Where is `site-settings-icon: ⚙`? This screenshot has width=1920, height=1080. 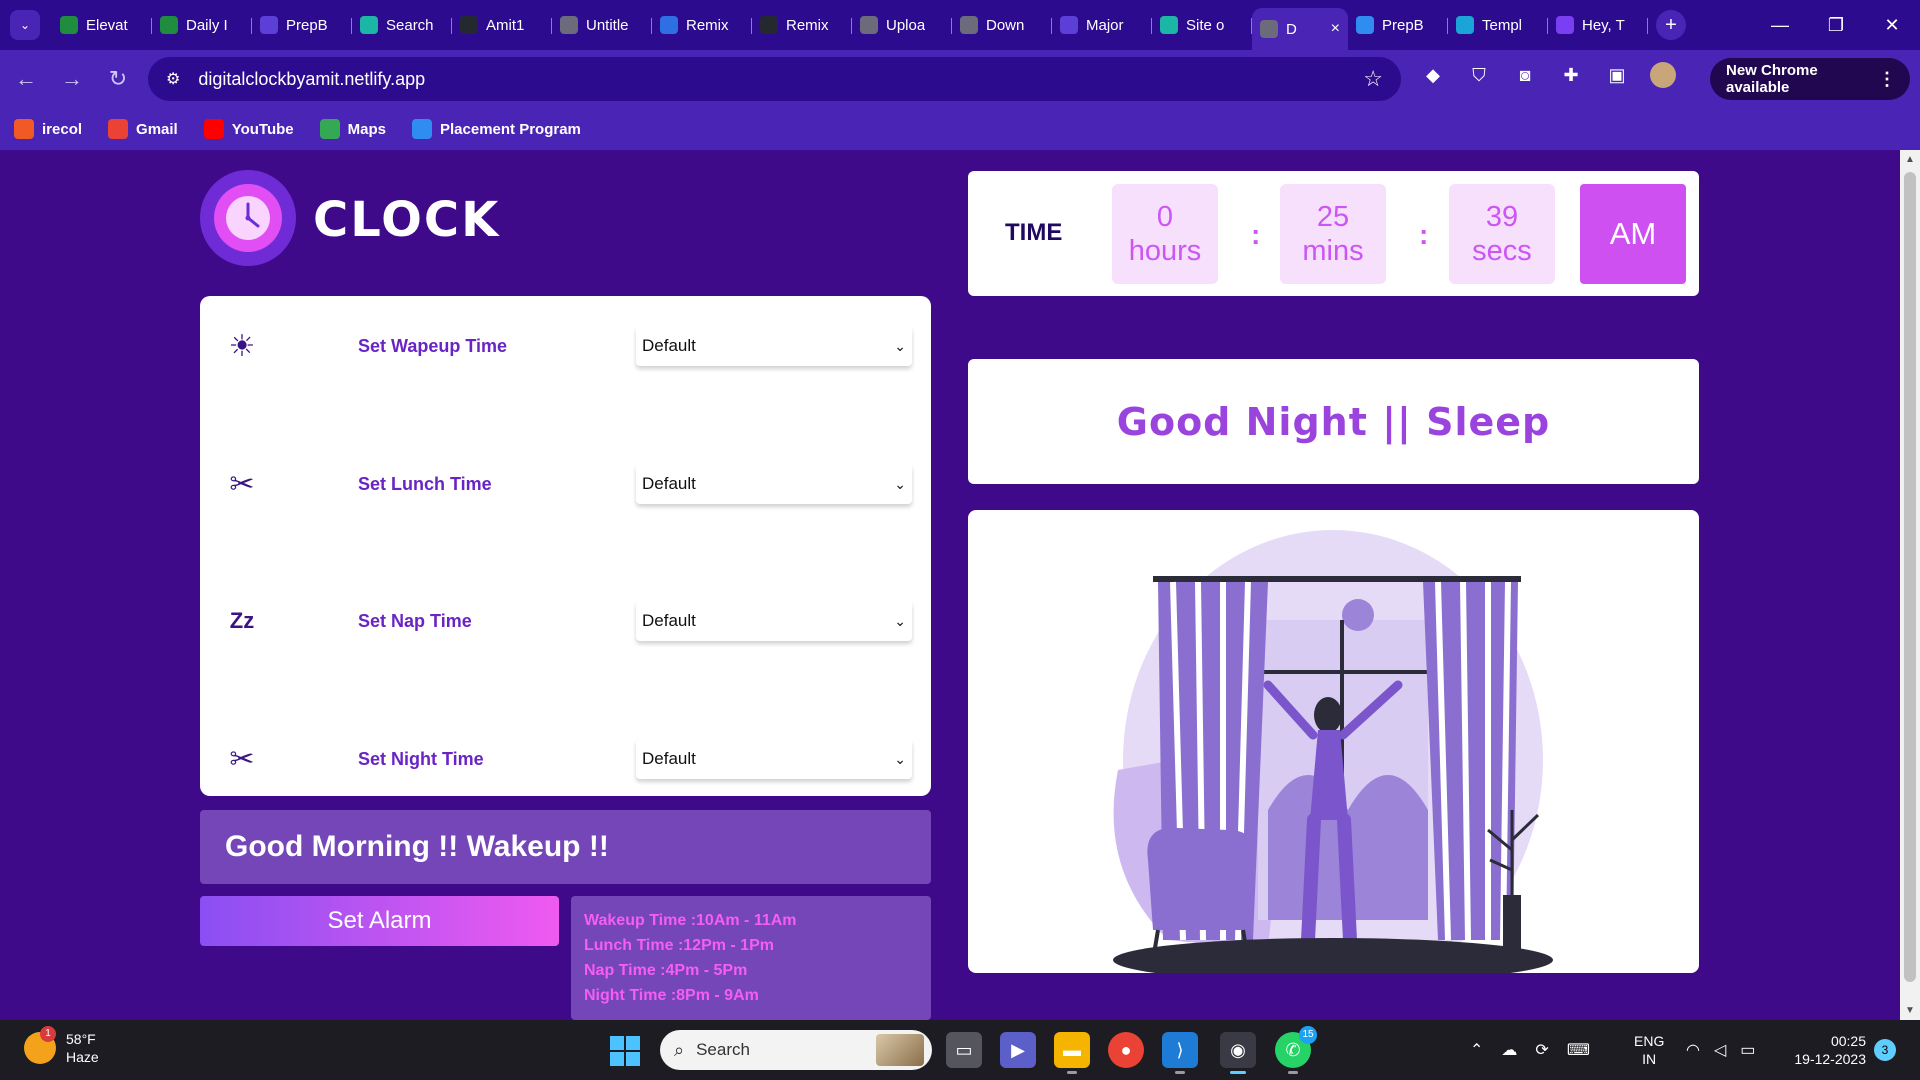
site-settings-icon: ⚙ is located at coordinates (173, 79).